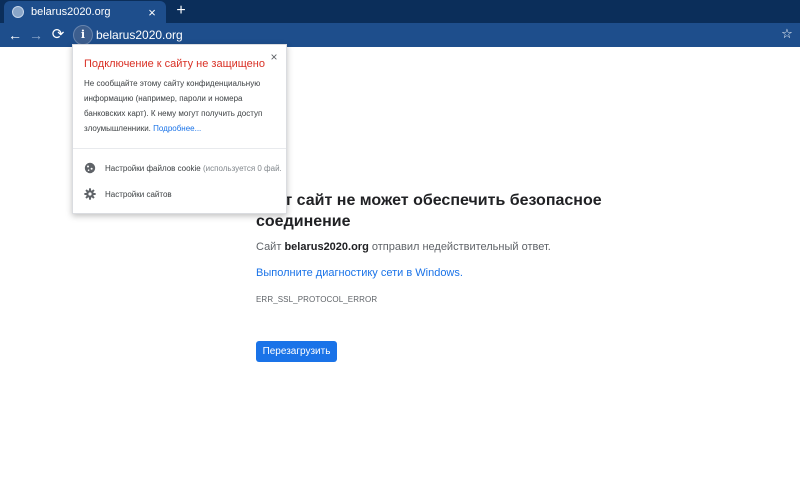 The image size is (800, 483). What do you see at coordinates (400, 11) in the screenshot?
I see `tab-strip: belarus2020.org × +` at bounding box center [400, 11].